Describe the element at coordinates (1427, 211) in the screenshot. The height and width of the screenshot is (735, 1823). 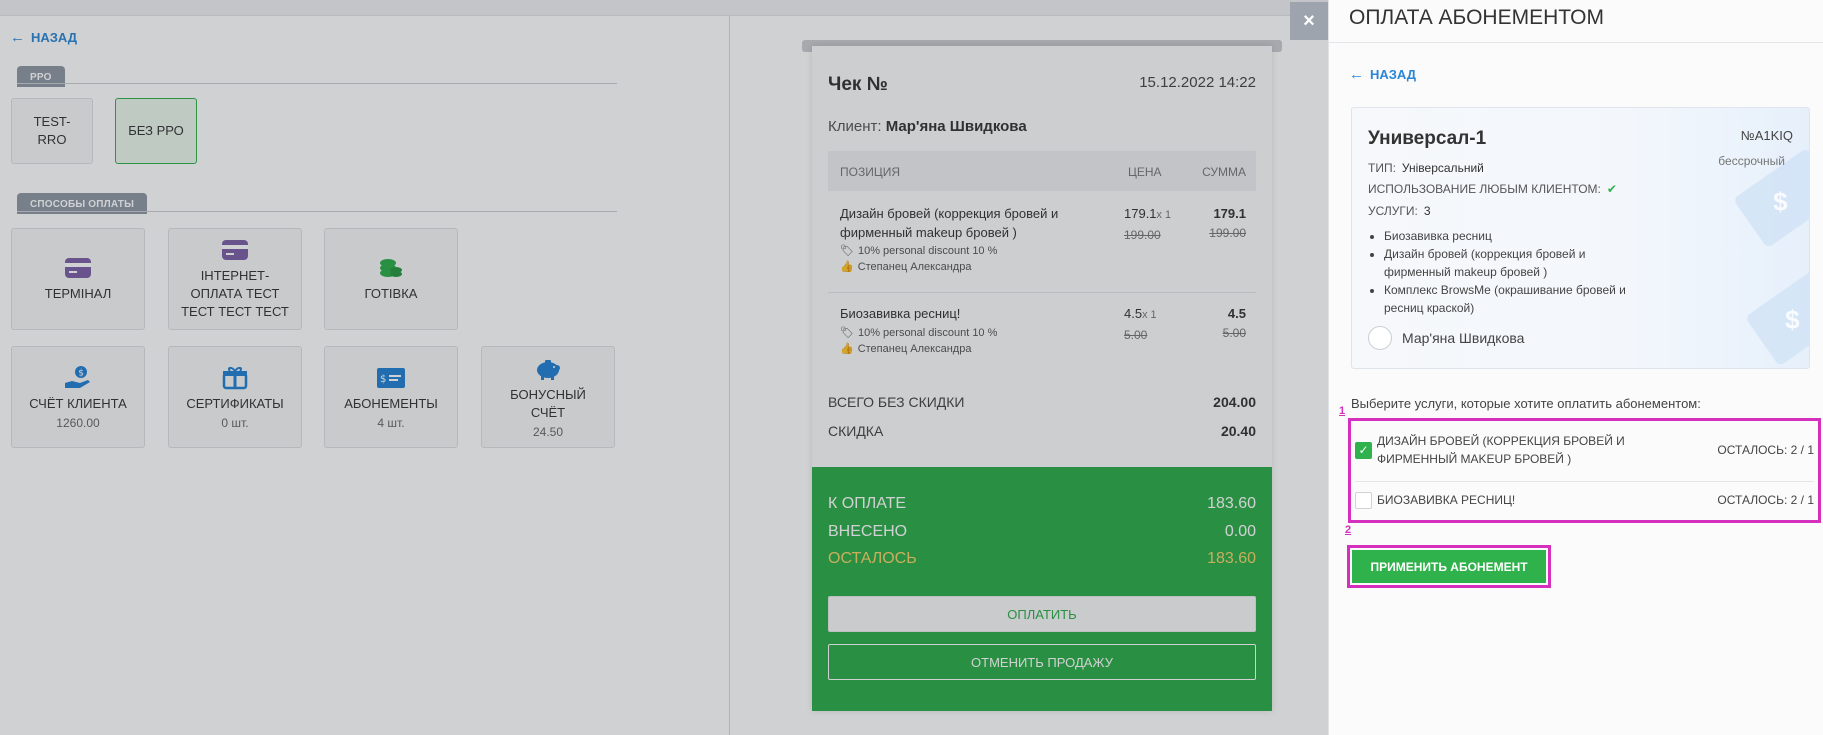
I see `services-count: 3` at that location.